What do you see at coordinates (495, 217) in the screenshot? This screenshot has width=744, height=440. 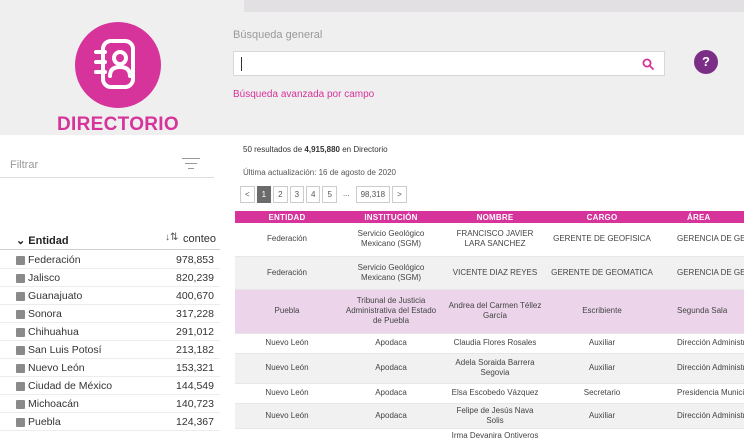 I see `column-header: NOMBRE` at bounding box center [495, 217].